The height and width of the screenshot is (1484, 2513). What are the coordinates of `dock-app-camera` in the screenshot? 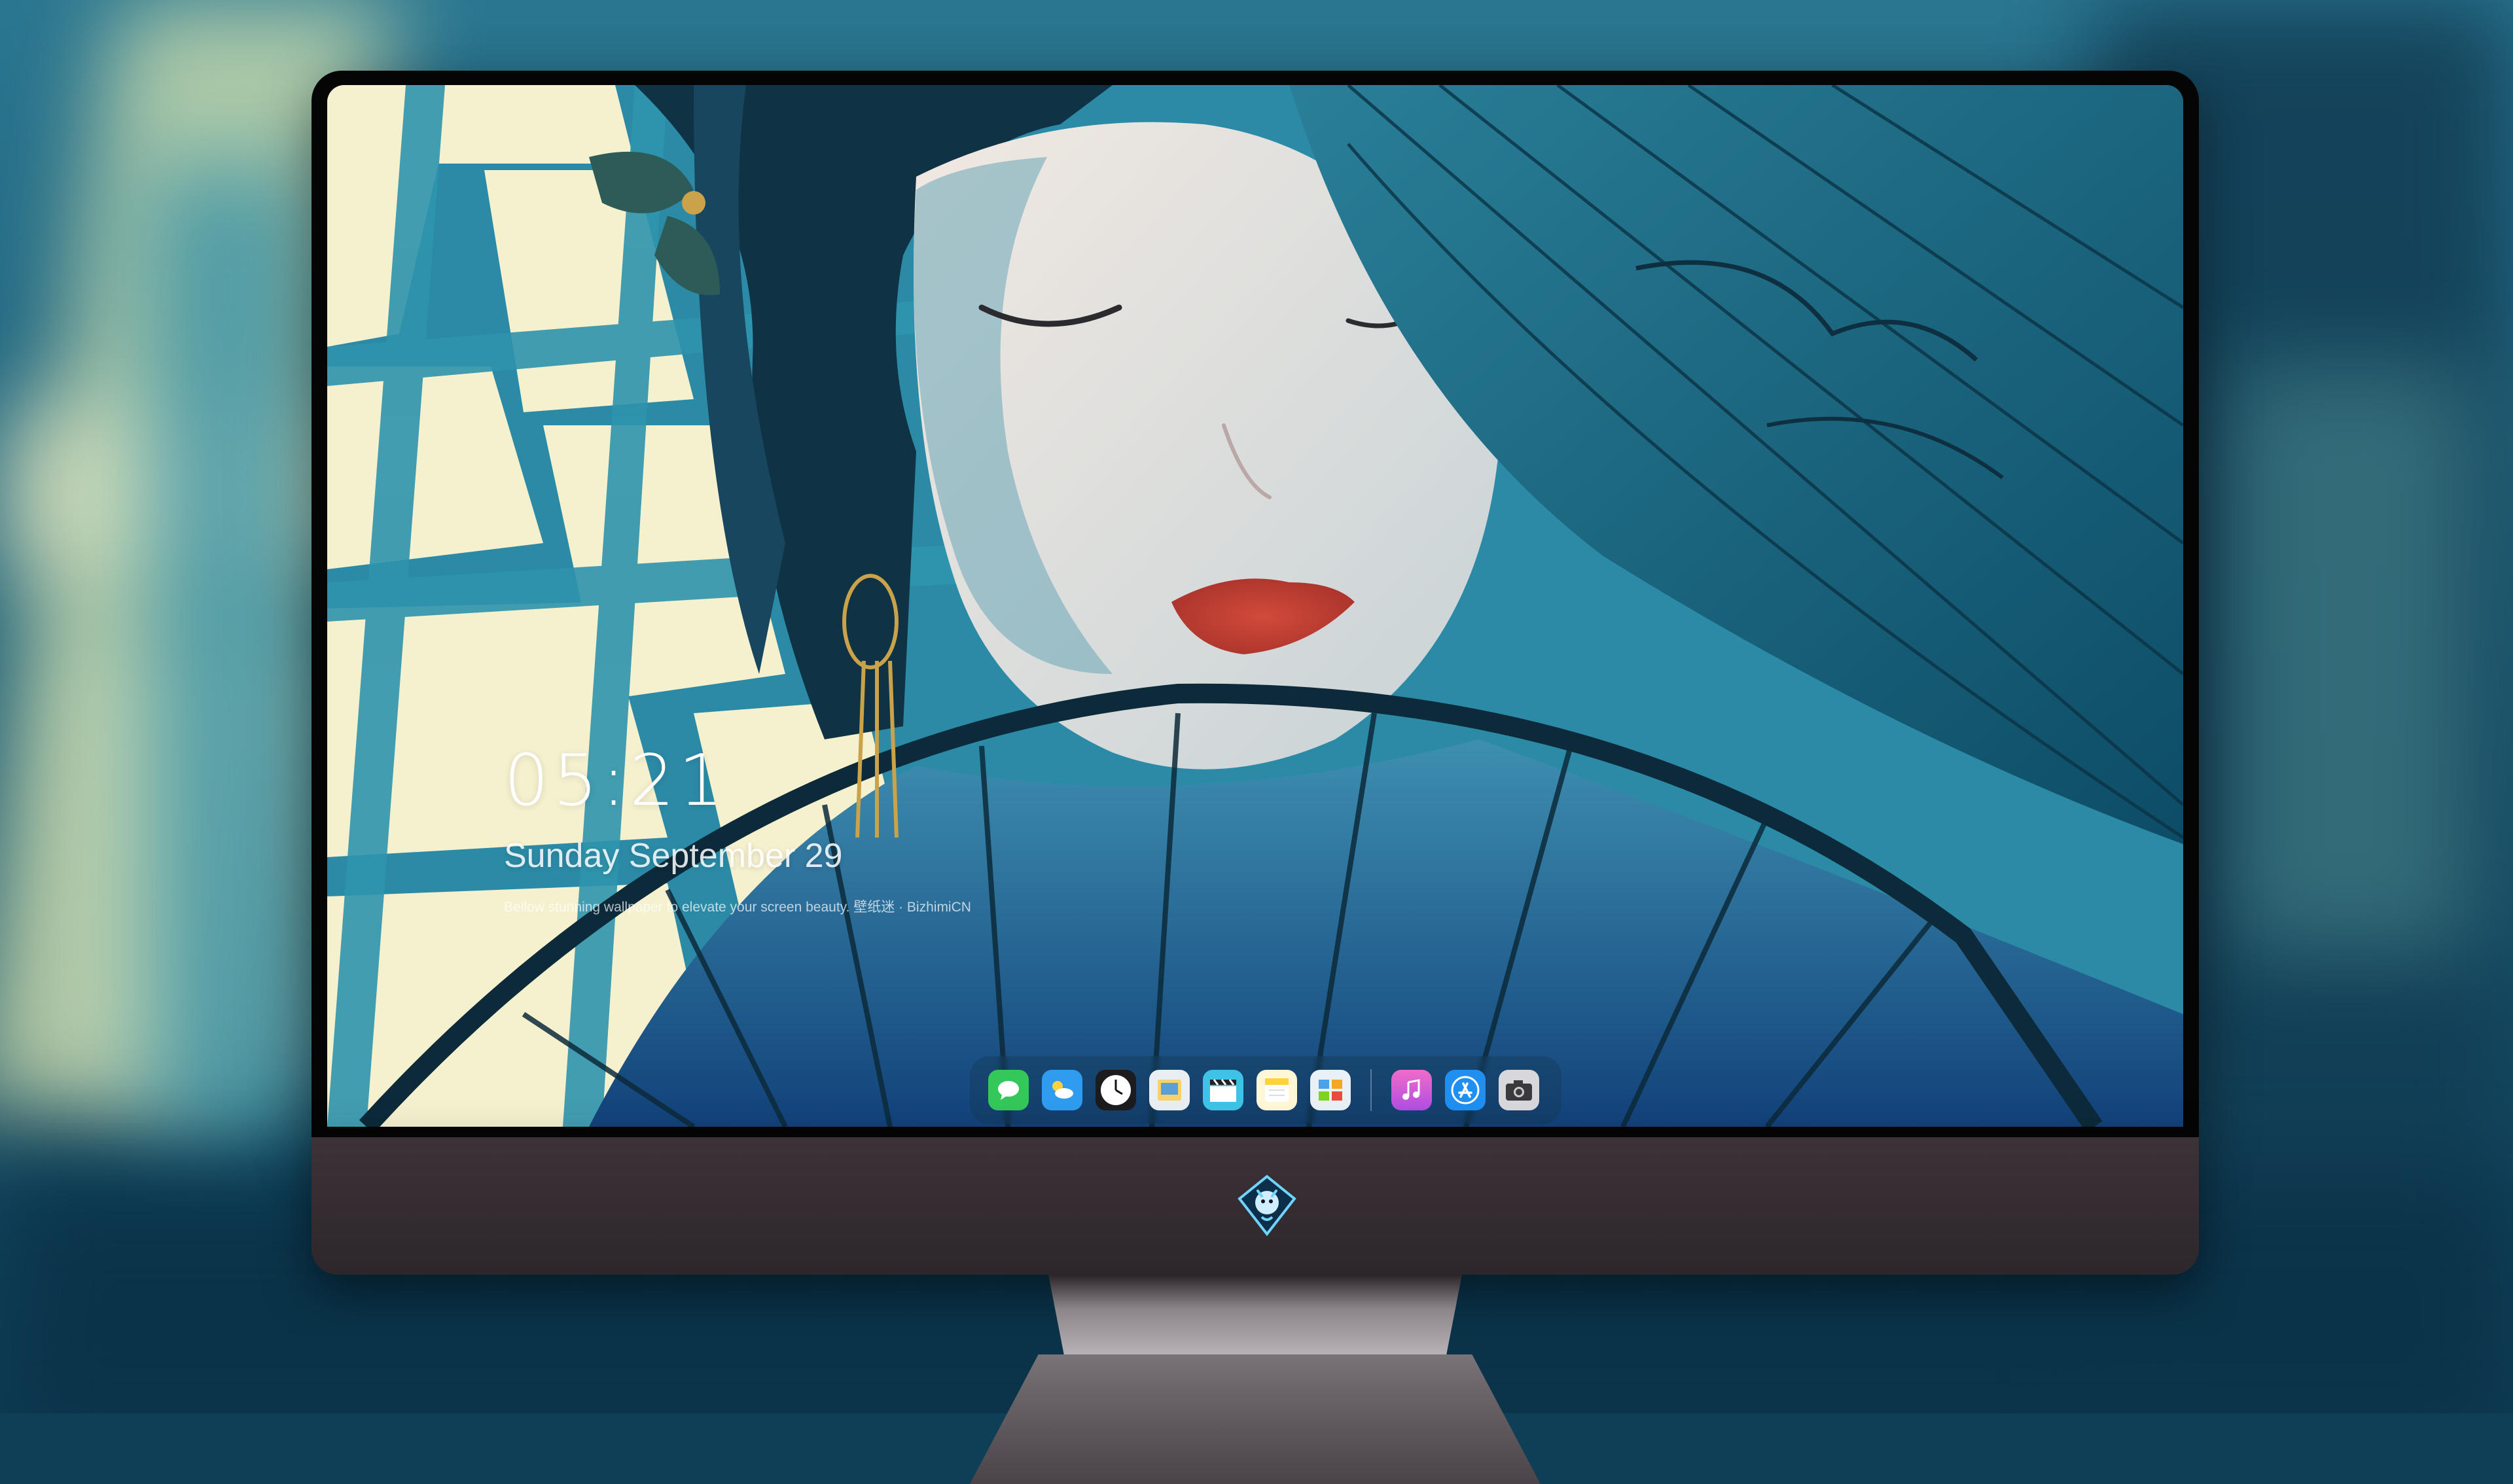 It's located at (1519, 1090).